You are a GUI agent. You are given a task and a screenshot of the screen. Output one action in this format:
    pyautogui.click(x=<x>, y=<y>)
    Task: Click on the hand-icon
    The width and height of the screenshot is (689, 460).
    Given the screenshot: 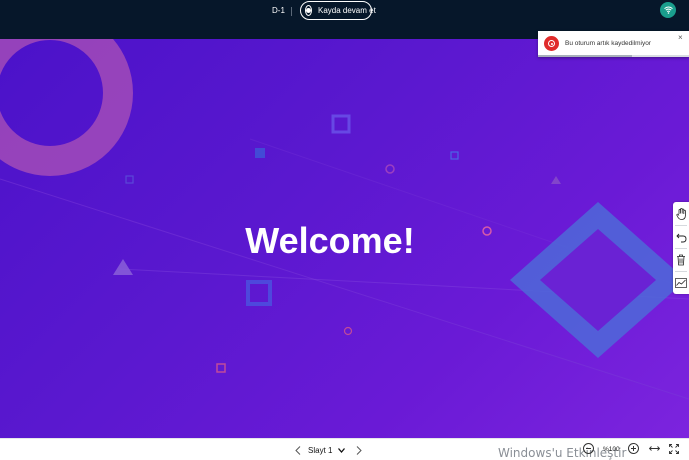 What is the action you would take?
    pyautogui.click(x=680, y=214)
    